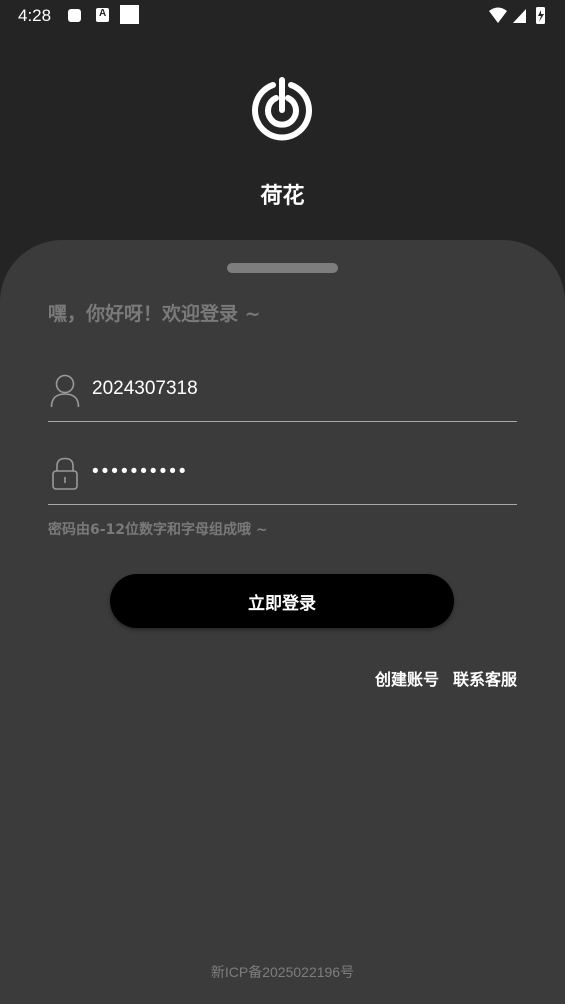  I want to click on create-account-link: 创建账号, so click(407, 678).